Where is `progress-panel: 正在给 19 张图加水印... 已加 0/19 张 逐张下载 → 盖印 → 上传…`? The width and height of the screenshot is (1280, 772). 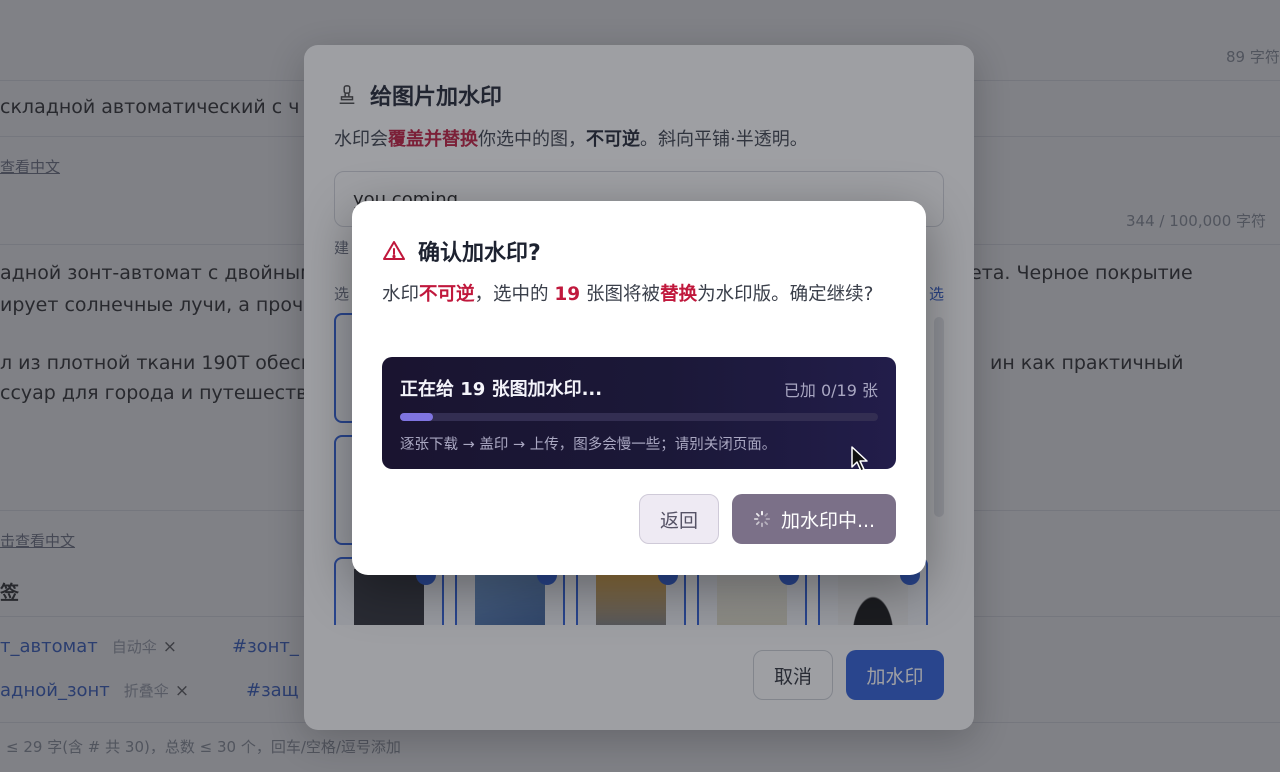
progress-panel: 正在给 19 张图加水印... 已加 0/19 张 逐张下载 → 盖印 → 上传… is located at coordinates (639, 414).